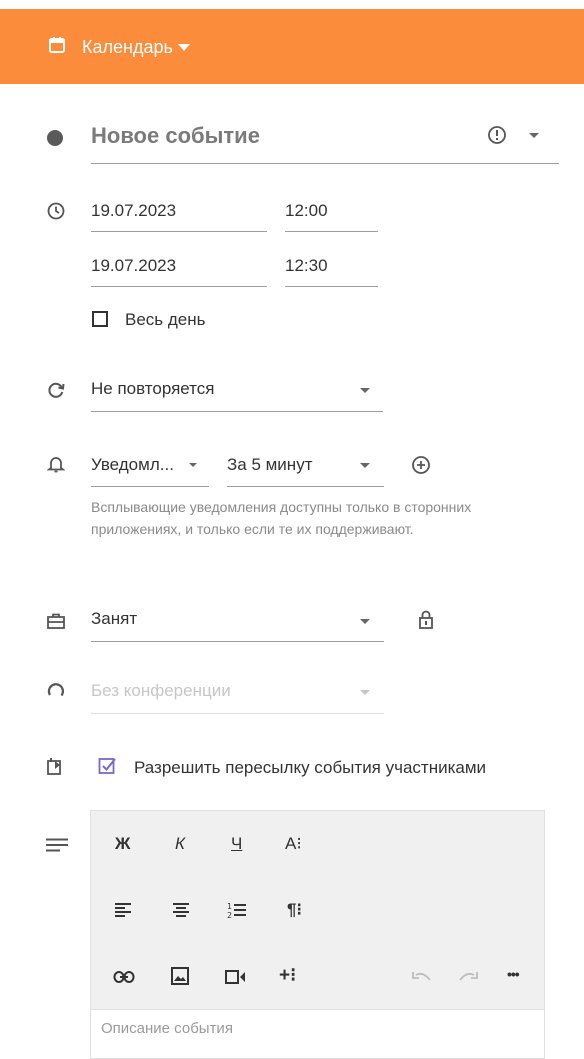 This screenshot has width=584, height=1059. Describe the element at coordinates (57, 845) in the screenshot. I see `description-icon` at that location.